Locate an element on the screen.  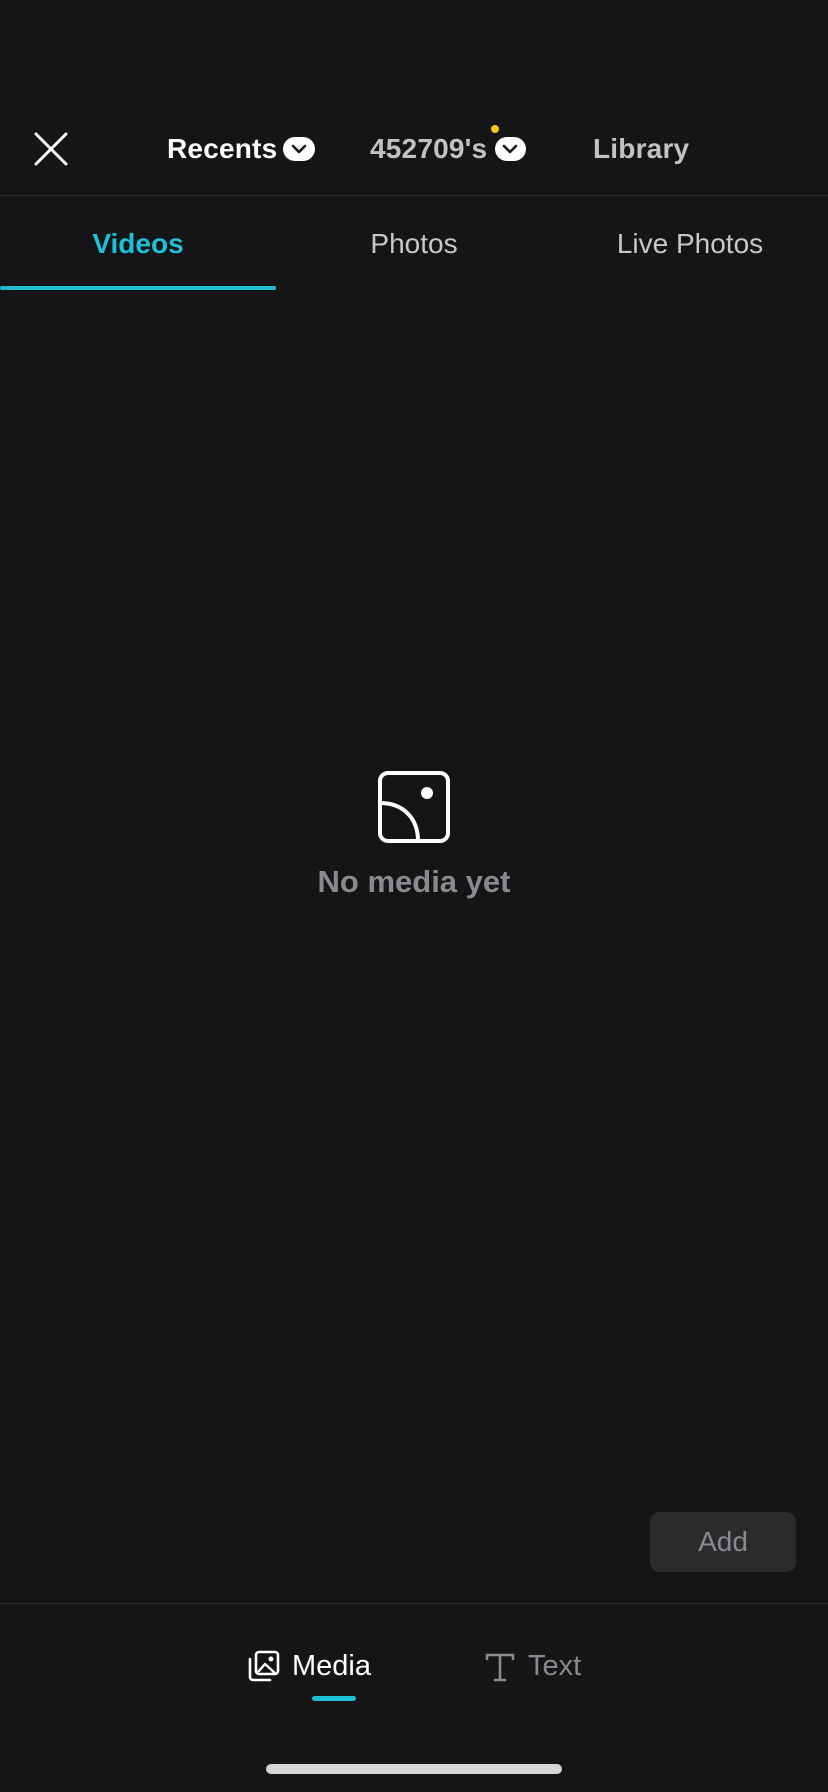
album-tab-device: 452709's is located at coordinates (448, 147).